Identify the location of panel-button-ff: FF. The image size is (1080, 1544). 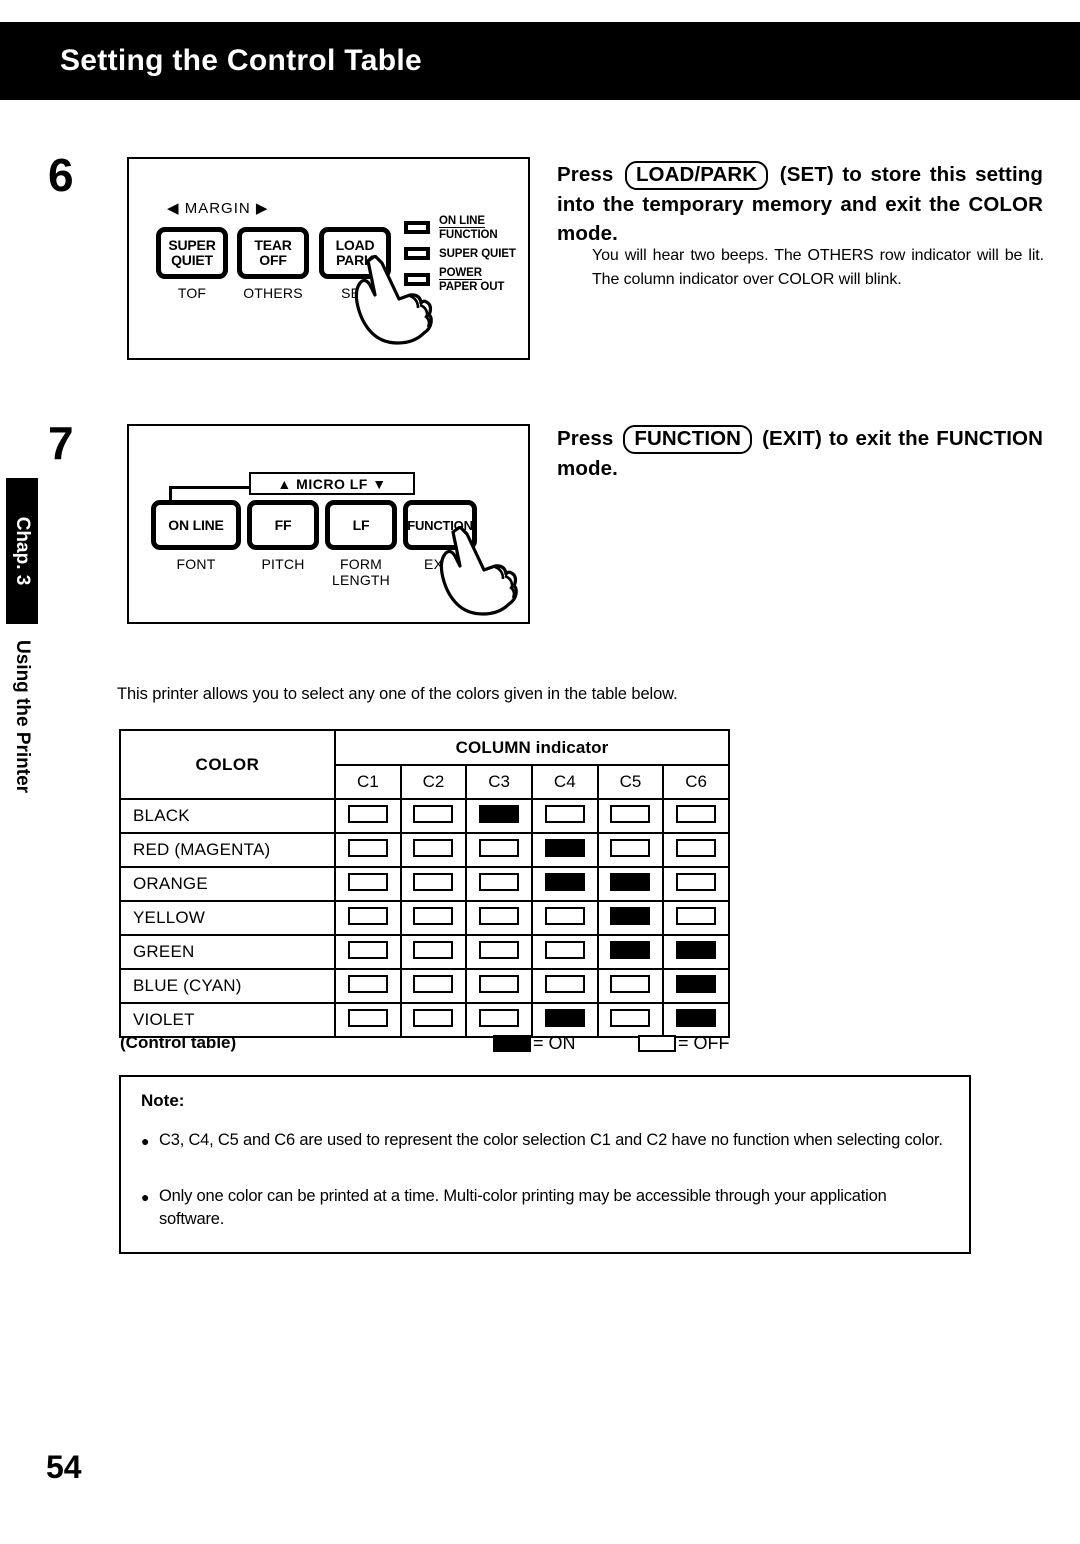
(283, 525).